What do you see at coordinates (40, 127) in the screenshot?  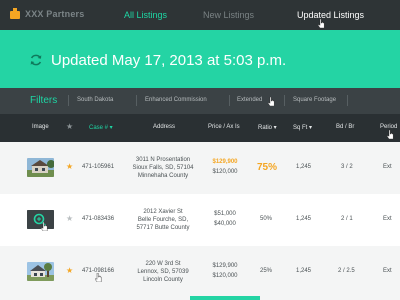 I see `column-header-image: Image` at bounding box center [40, 127].